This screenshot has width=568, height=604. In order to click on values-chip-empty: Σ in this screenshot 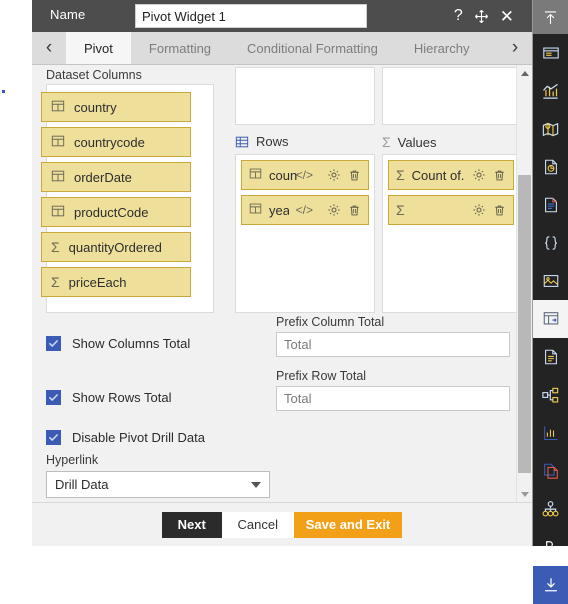, I will do `click(451, 210)`.